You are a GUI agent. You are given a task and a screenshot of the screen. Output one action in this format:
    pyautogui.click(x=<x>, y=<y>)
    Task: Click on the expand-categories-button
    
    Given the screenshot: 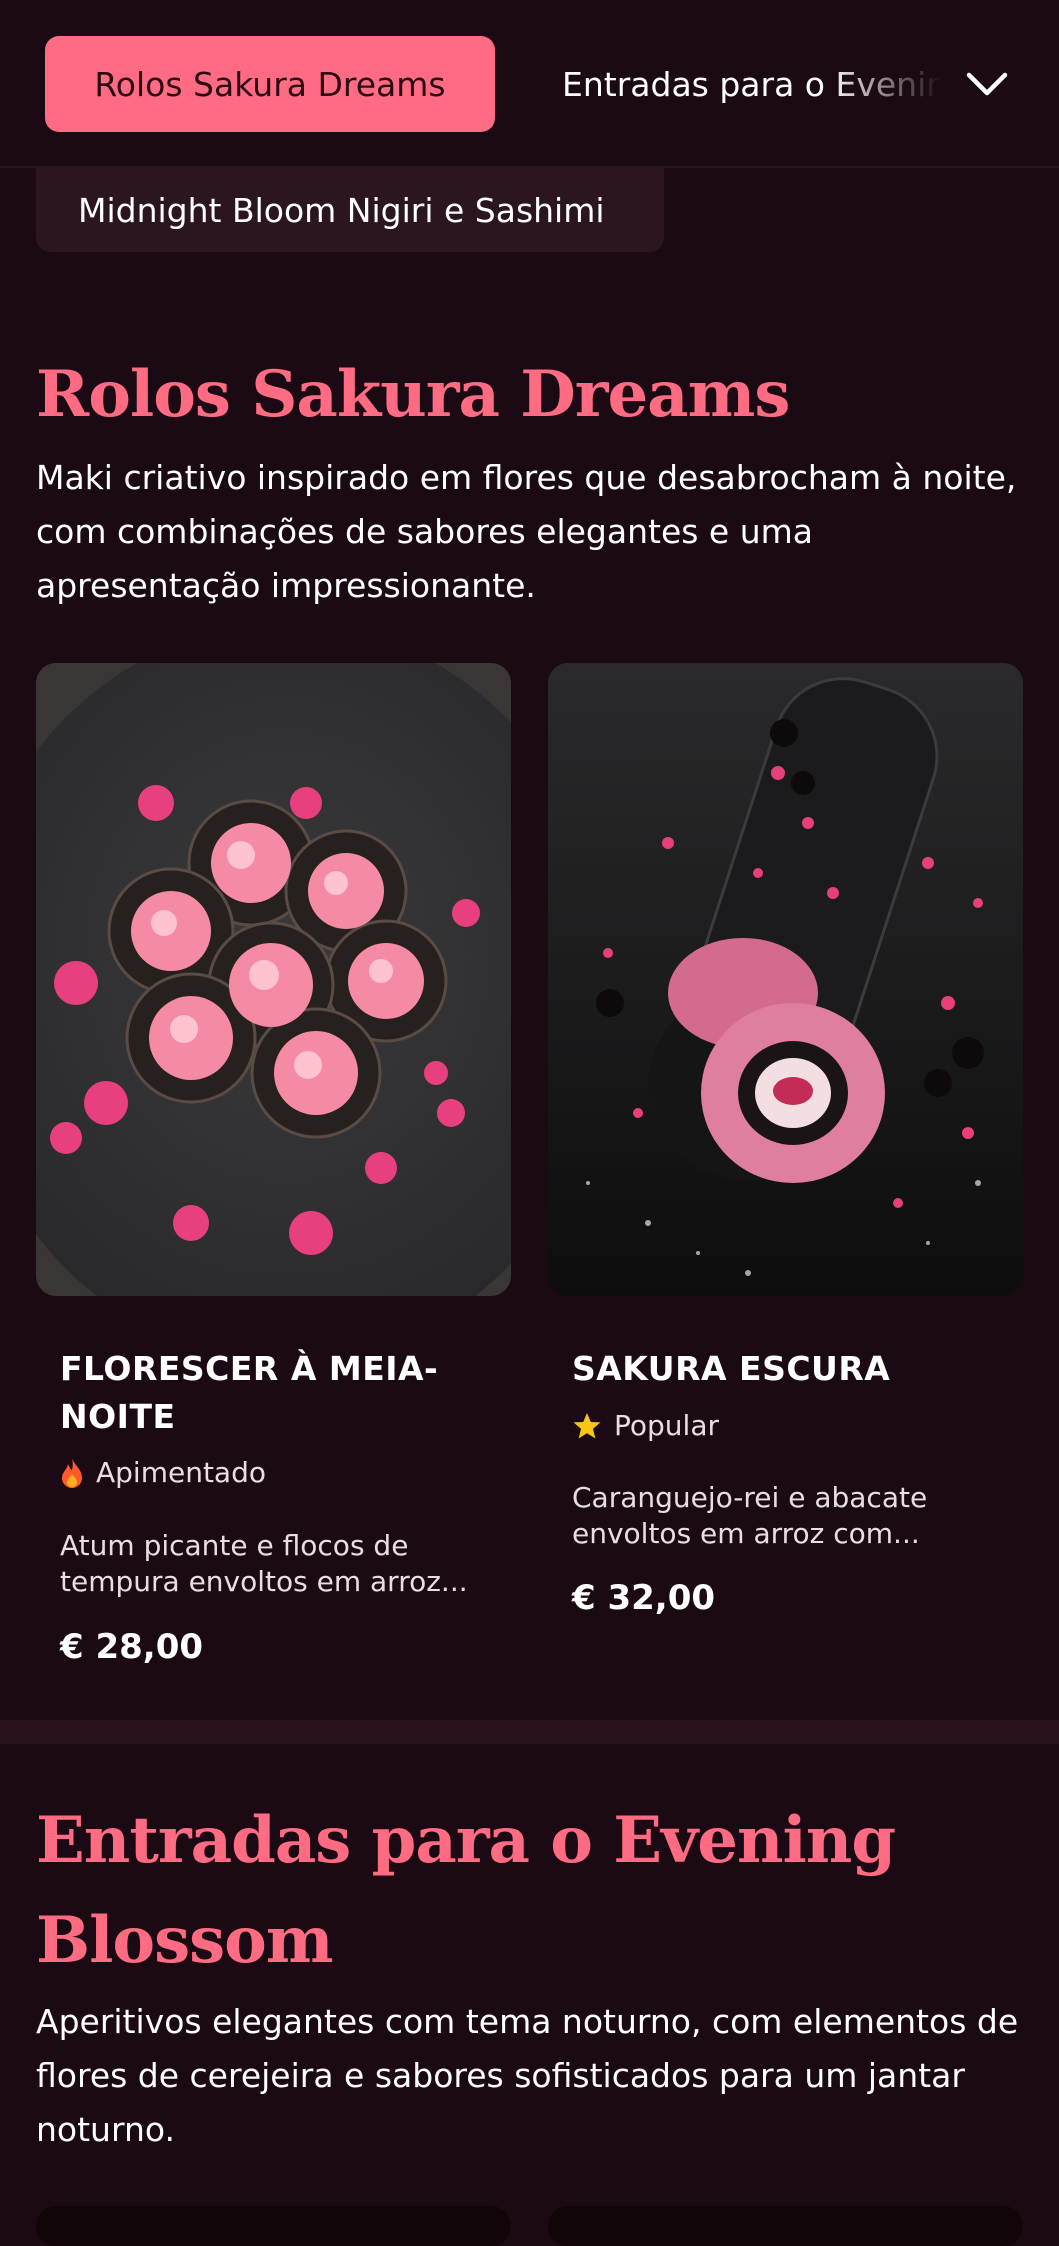 What is the action you would take?
    pyautogui.click(x=987, y=84)
    